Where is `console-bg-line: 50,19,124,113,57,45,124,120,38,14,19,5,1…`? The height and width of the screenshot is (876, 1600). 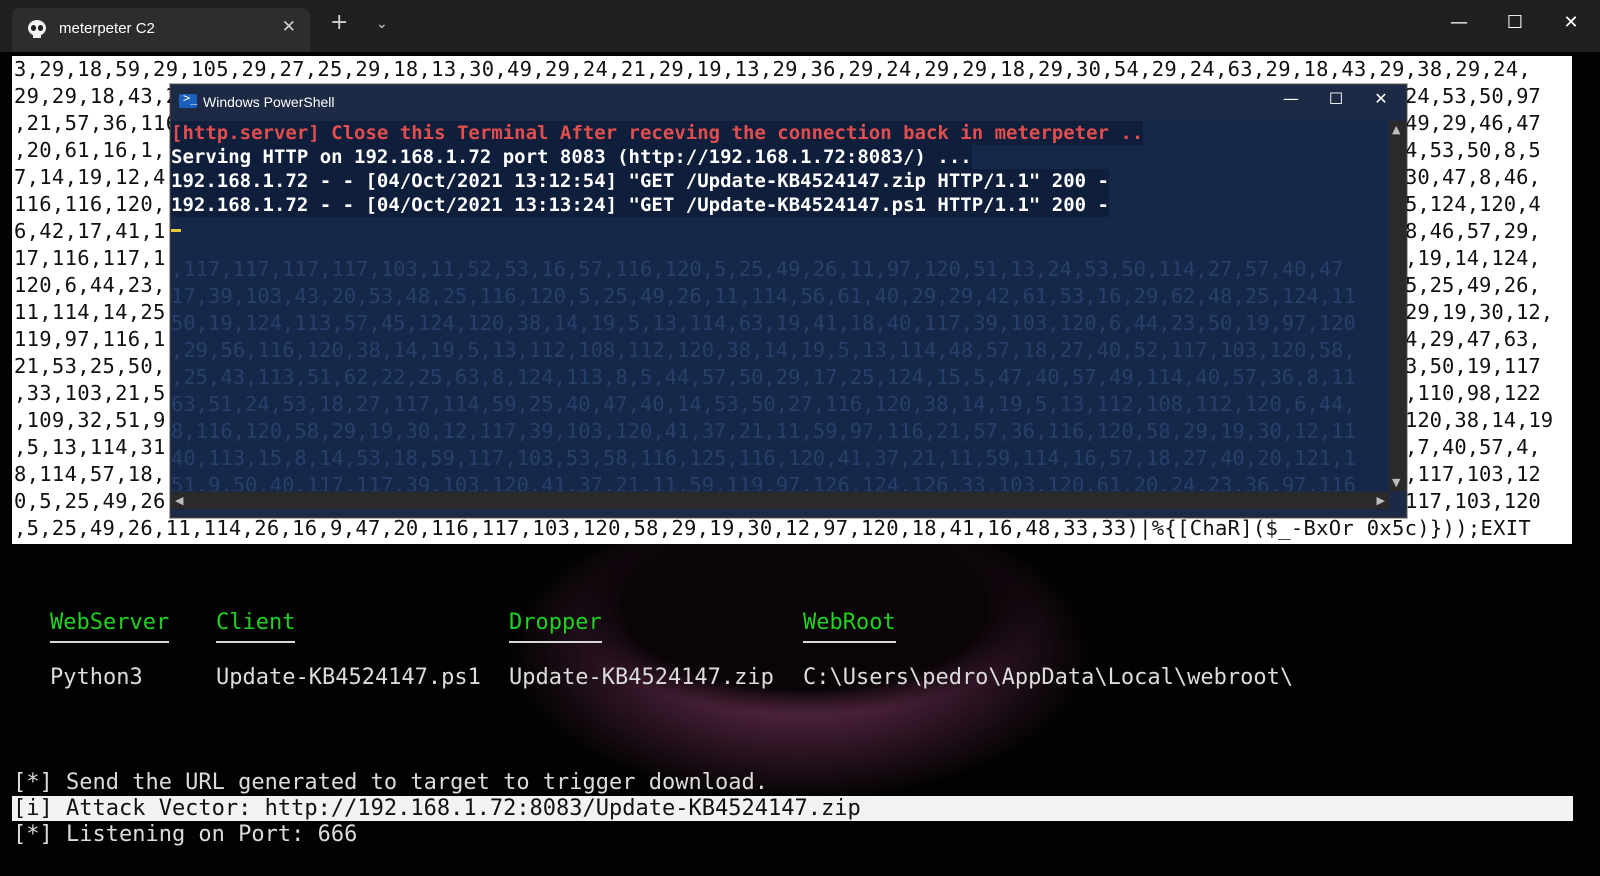 console-bg-line: 50,19,124,113,57,45,124,120,38,14,19,5,1… is located at coordinates (763, 323).